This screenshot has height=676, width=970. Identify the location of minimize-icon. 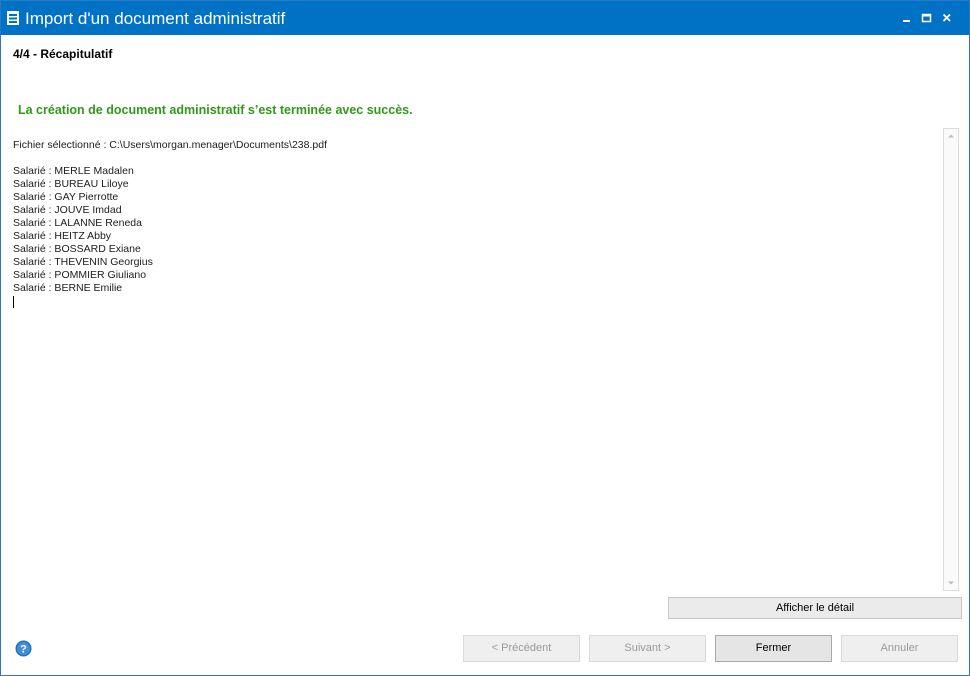
(906, 21).